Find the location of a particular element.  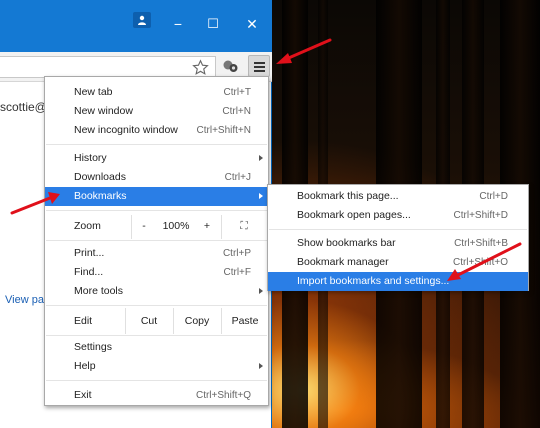

view-page-link: View pa is located at coordinates (24, 300).